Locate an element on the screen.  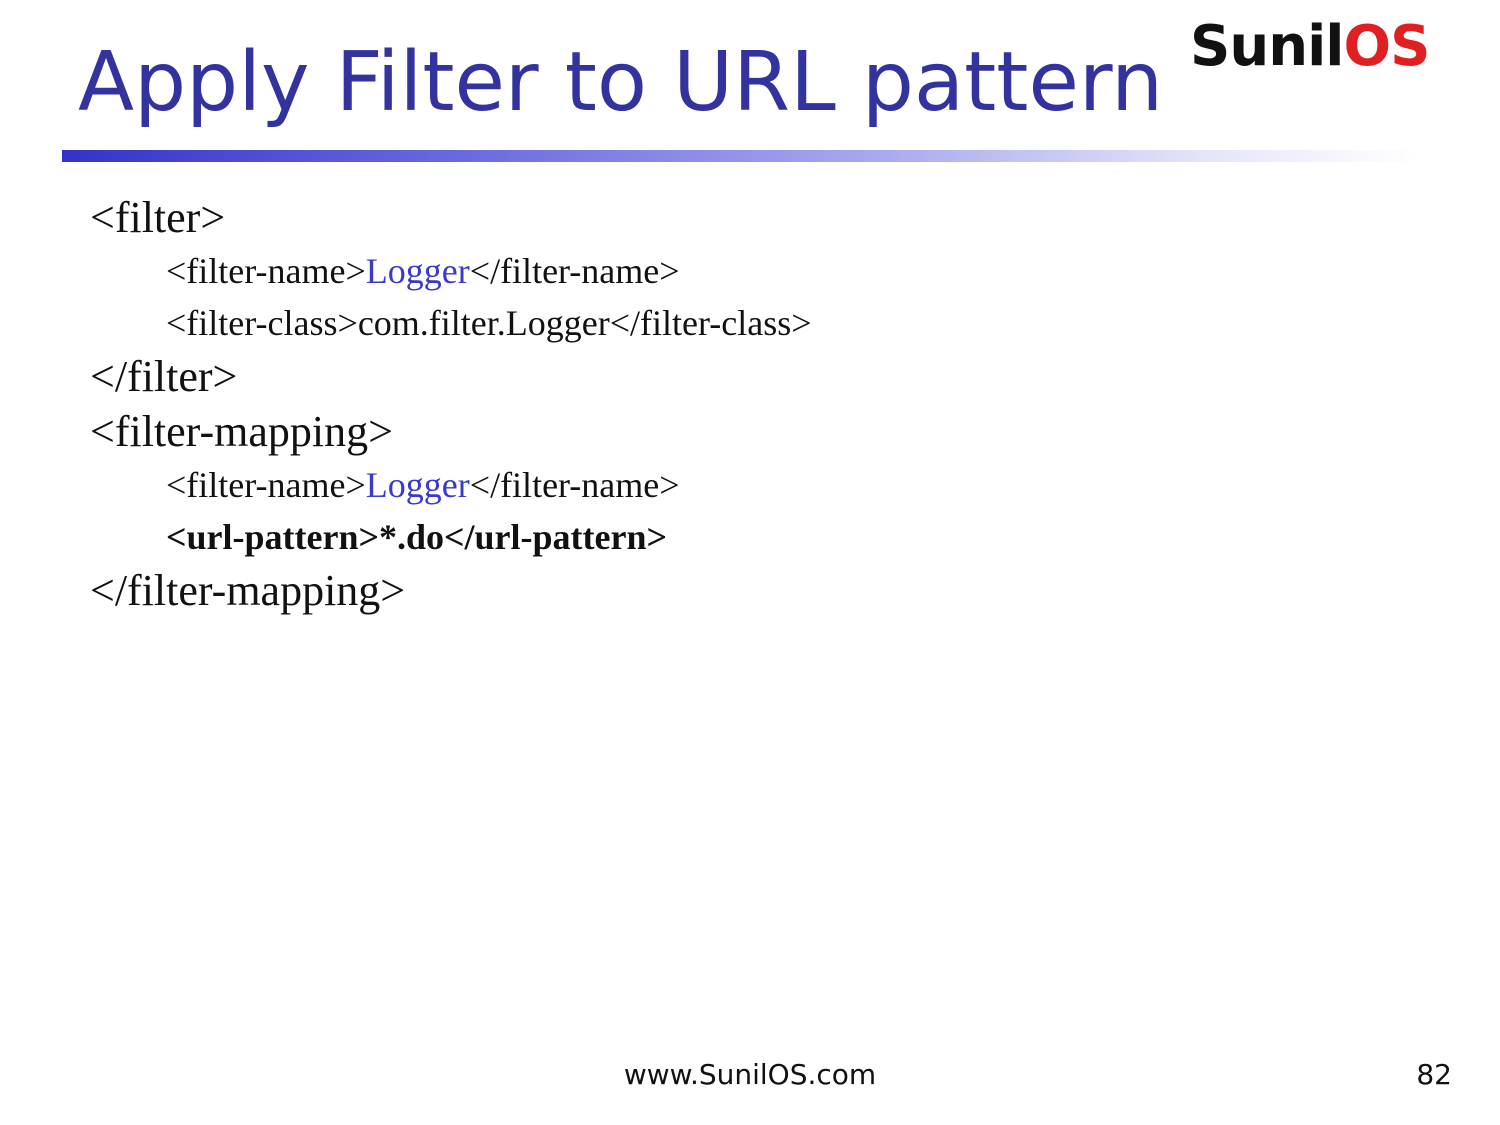
sunilos-logo: SunilOS is located at coordinates (1310, 46).